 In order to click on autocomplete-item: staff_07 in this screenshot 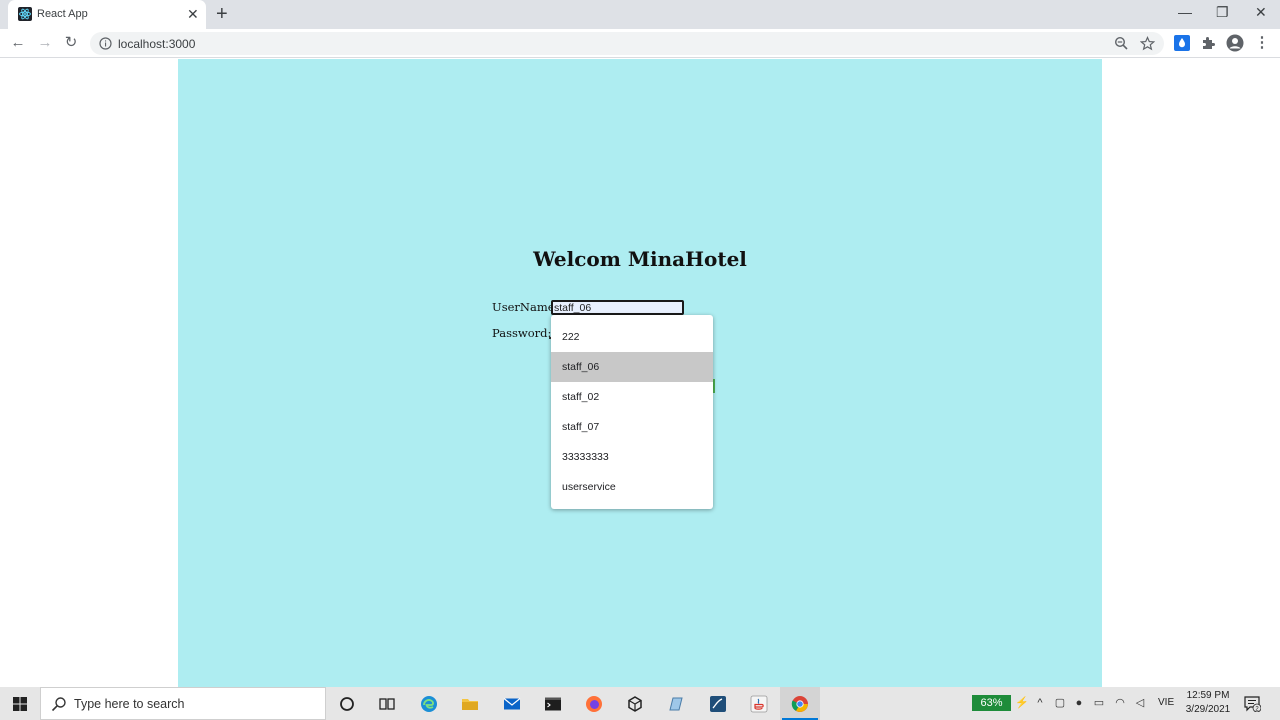, I will do `click(632, 427)`.